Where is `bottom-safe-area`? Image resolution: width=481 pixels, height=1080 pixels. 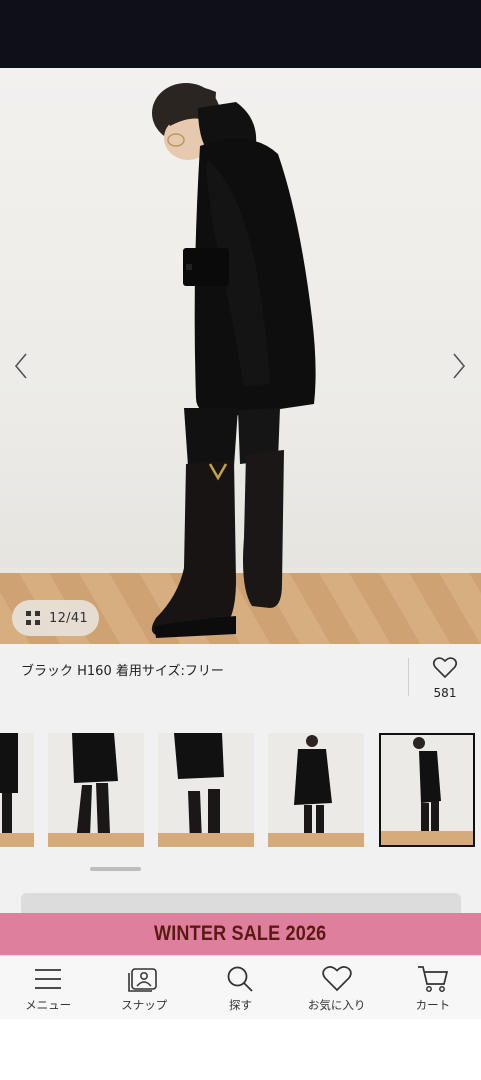 bottom-safe-area is located at coordinates (240, 1049).